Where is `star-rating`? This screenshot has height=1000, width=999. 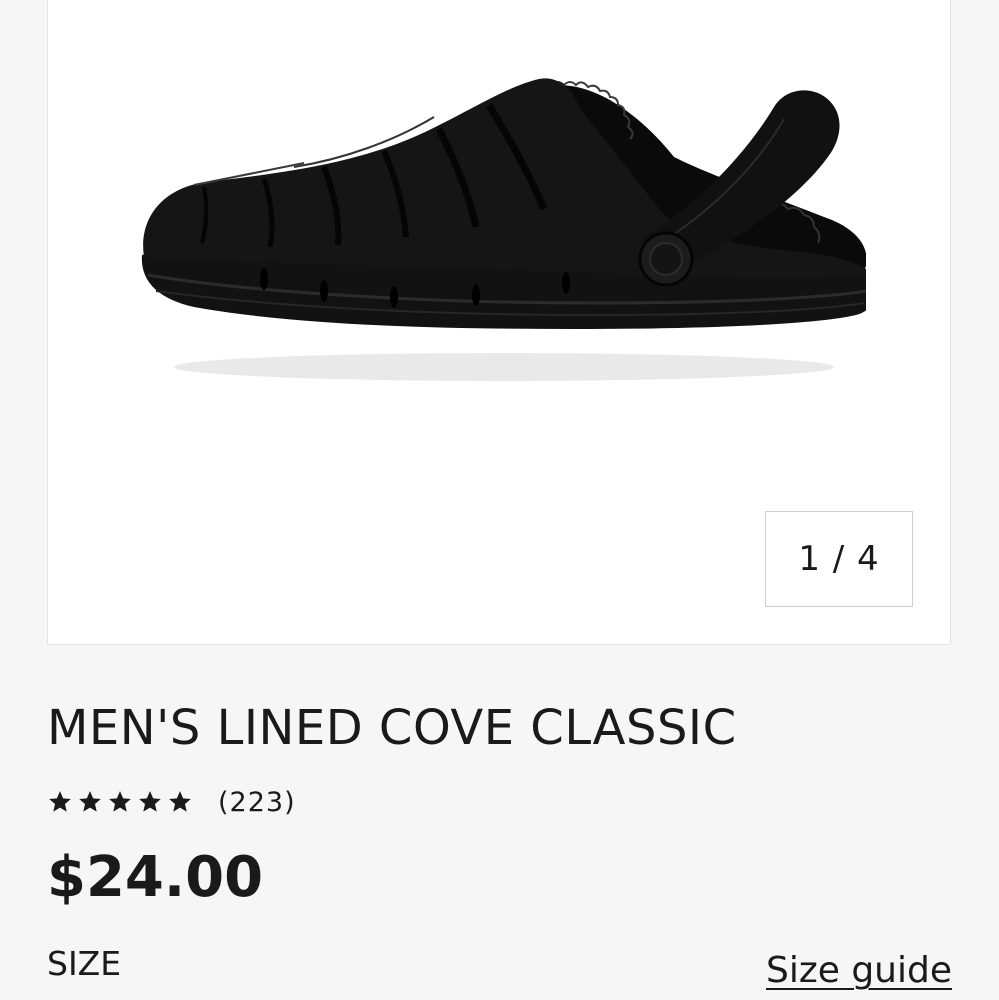 star-rating is located at coordinates (120, 802).